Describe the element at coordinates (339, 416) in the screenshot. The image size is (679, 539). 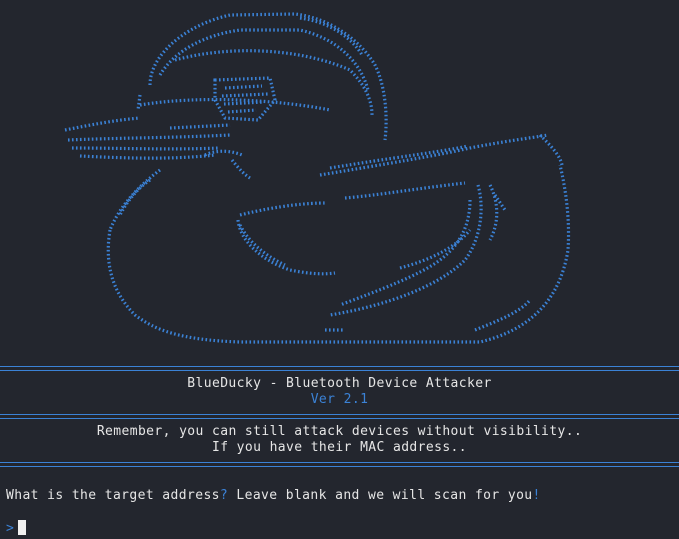
I see `divider-middle` at that location.